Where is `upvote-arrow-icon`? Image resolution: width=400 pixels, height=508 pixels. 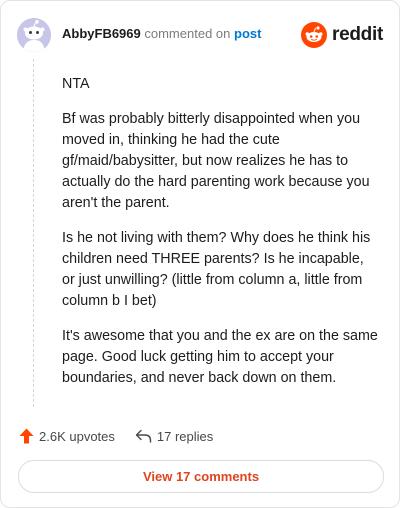 upvote-arrow-icon is located at coordinates (26, 436).